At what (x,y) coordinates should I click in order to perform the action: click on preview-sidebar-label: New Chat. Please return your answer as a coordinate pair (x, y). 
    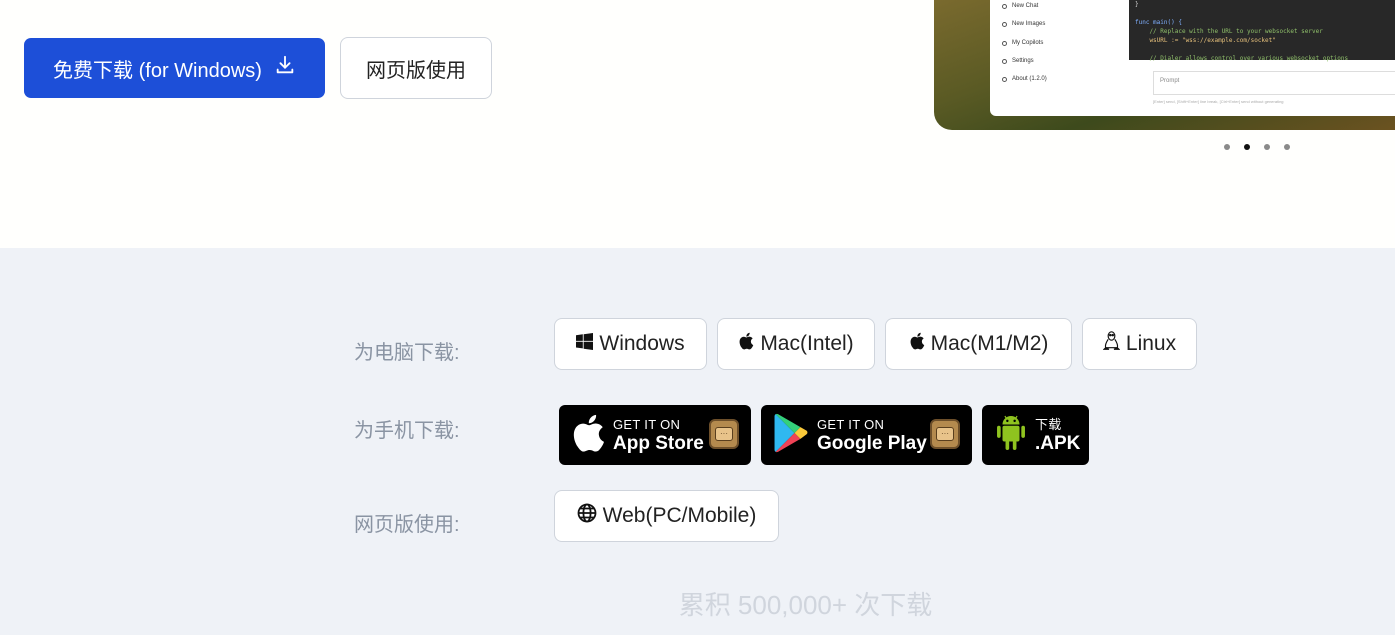
    Looking at the image, I should click on (1025, 6).